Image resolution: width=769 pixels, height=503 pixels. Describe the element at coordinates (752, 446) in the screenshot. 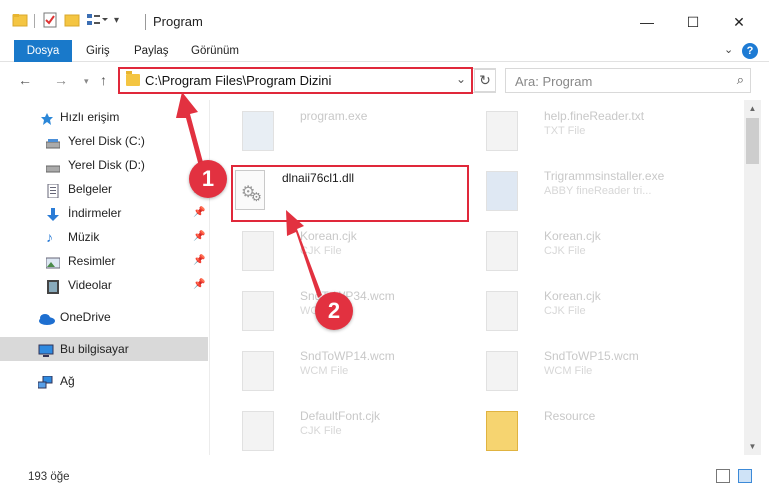

I see `scroll-down-icon: ▼` at that location.